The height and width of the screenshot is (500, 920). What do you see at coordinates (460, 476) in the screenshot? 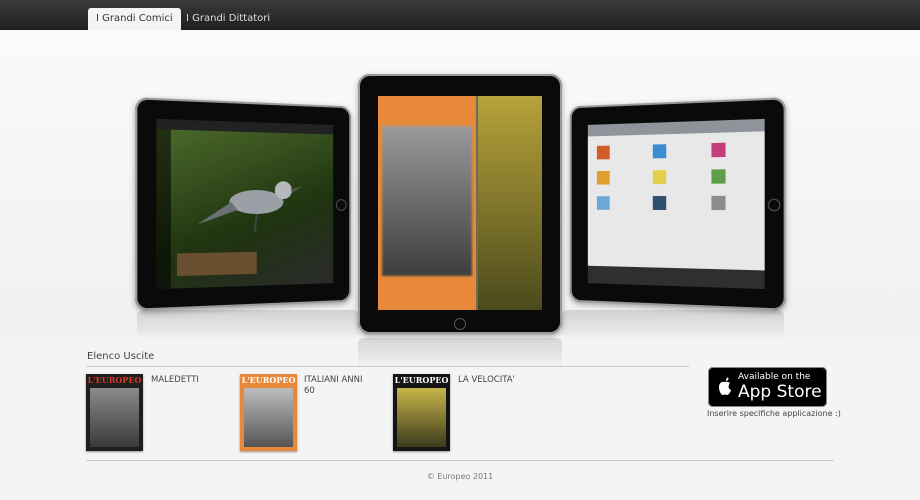
I see `footer-copyright: © Europeo 2011` at bounding box center [460, 476].